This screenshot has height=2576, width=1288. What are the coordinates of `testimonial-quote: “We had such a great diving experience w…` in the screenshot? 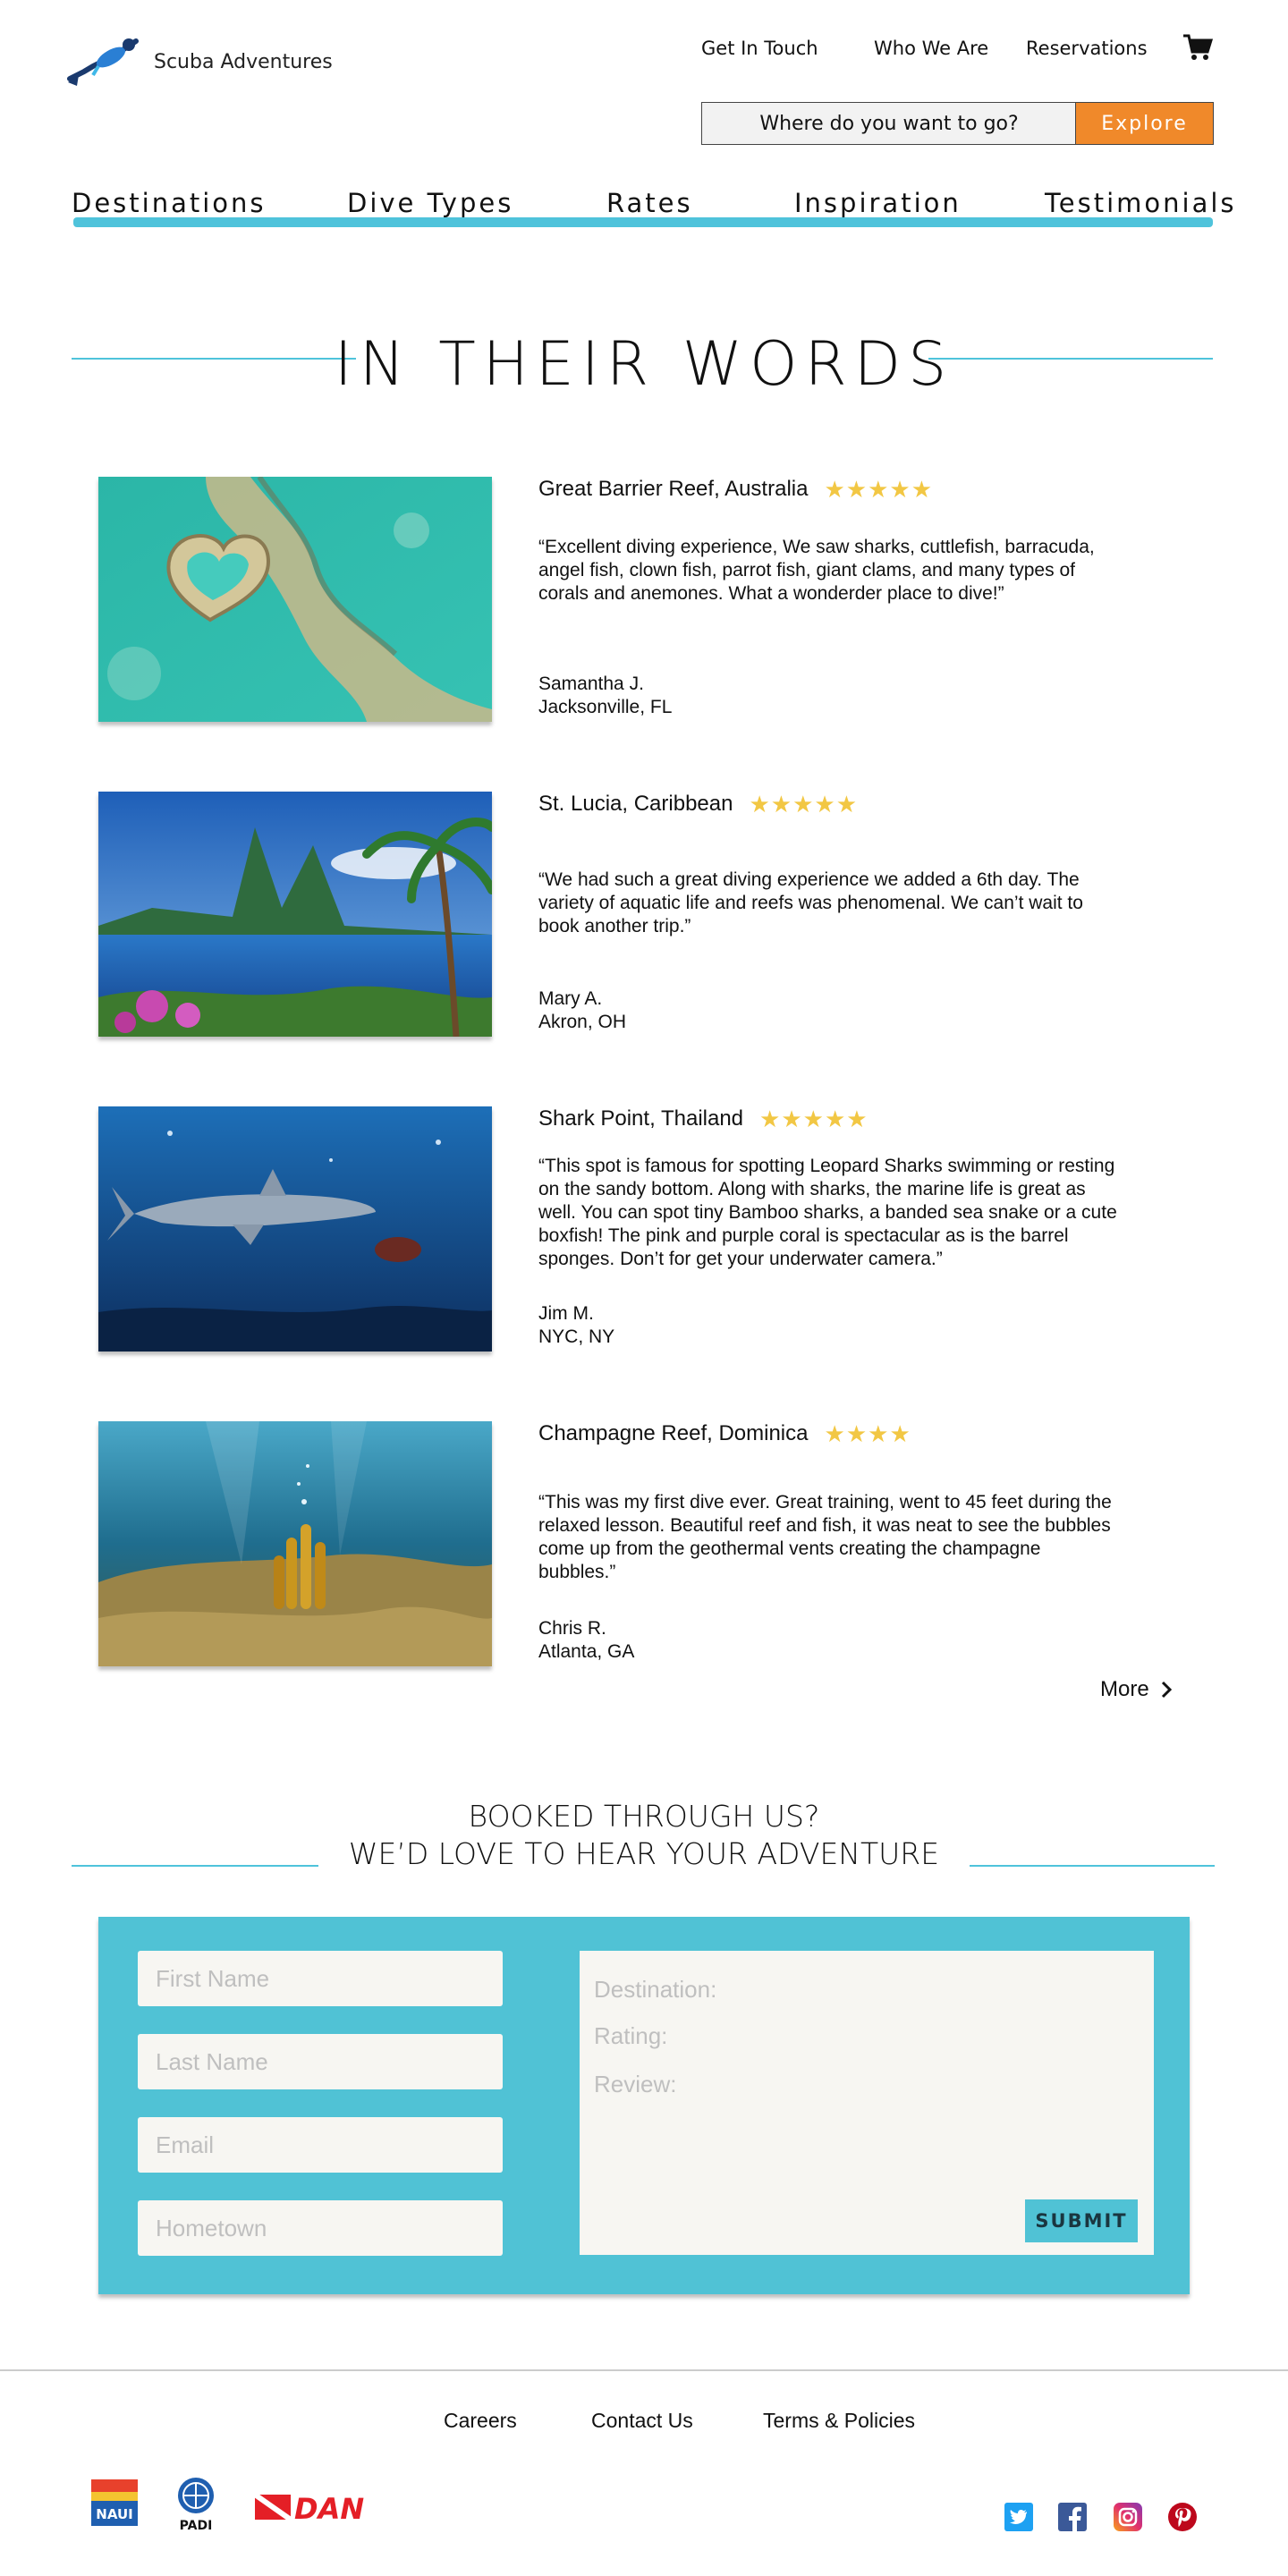 It's located at (810, 902).